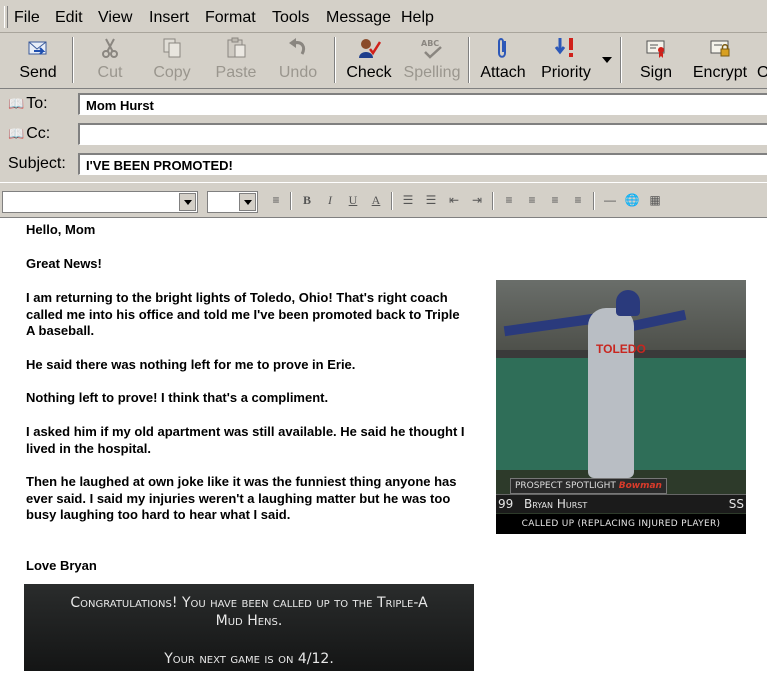 This screenshot has width=767, height=680. What do you see at coordinates (172, 60) in the screenshot?
I see `copy-button: Copy` at bounding box center [172, 60].